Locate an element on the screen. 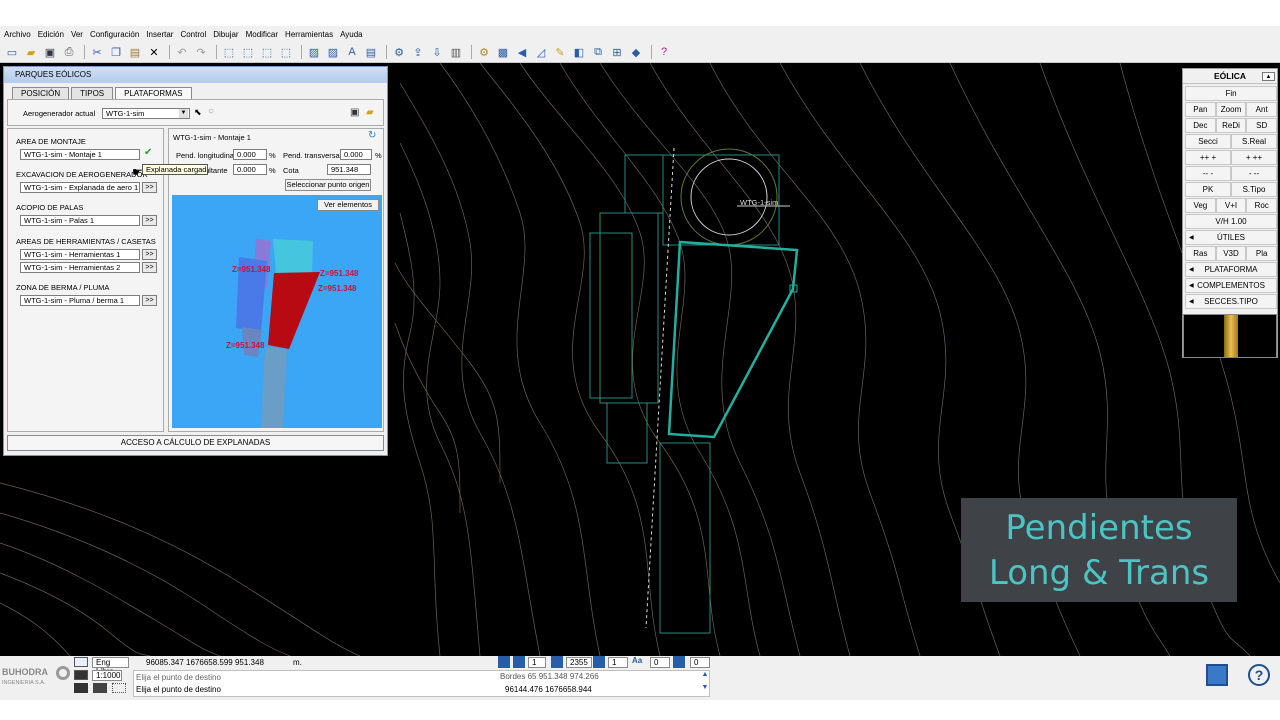  acceso-calculo-button: ACCESO A CÁLCULO DE EXPLANADAS is located at coordinates (195, 443).